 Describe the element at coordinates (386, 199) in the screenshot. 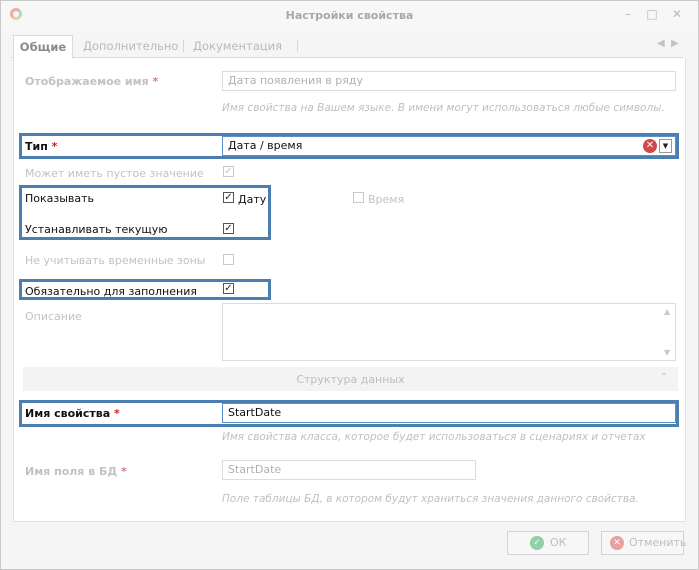

I see `show-time-label: Время` at that location.